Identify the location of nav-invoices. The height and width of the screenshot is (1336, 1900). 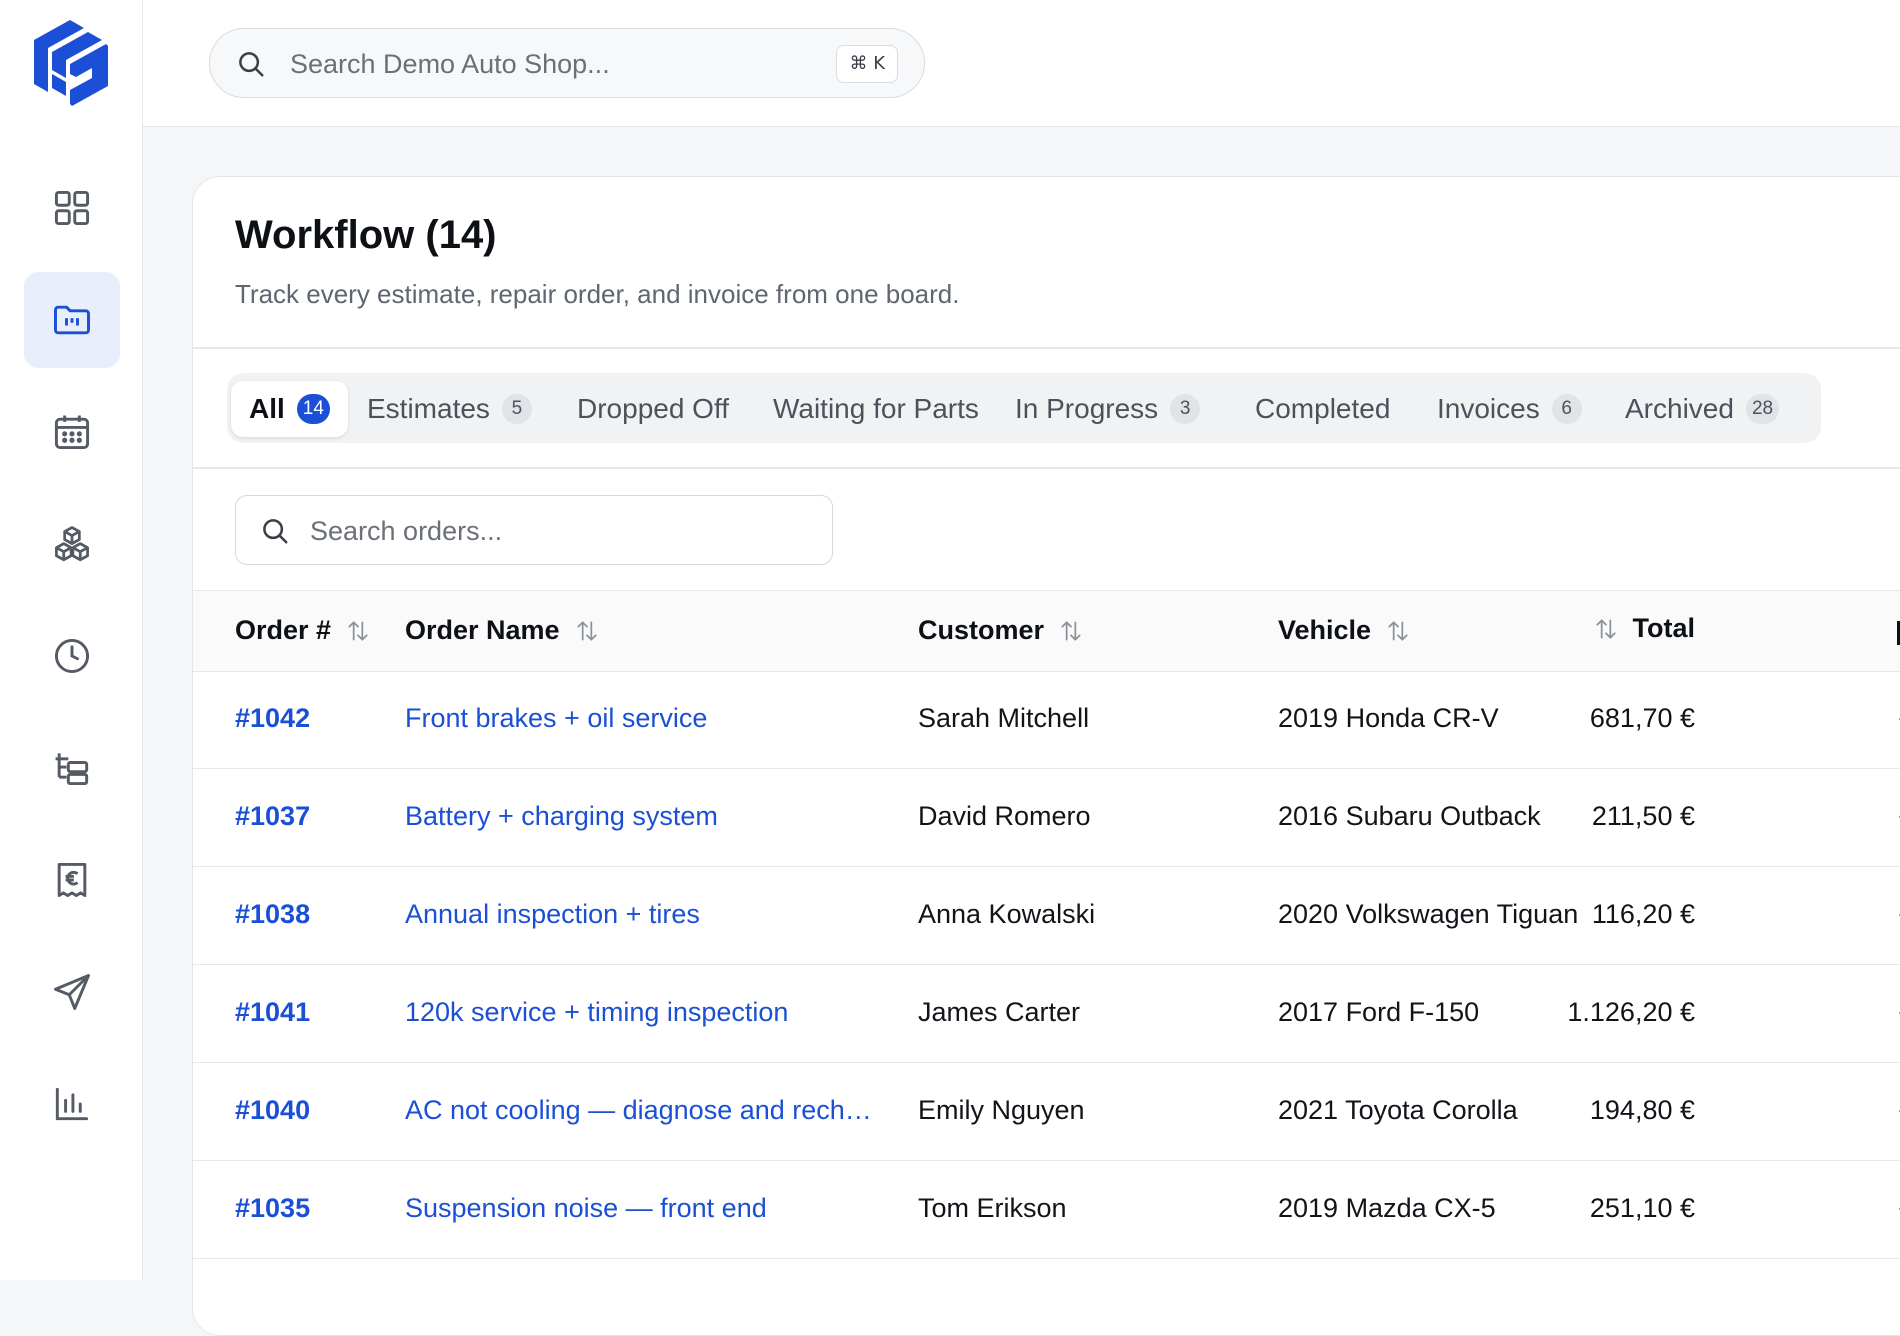
(72, 880).